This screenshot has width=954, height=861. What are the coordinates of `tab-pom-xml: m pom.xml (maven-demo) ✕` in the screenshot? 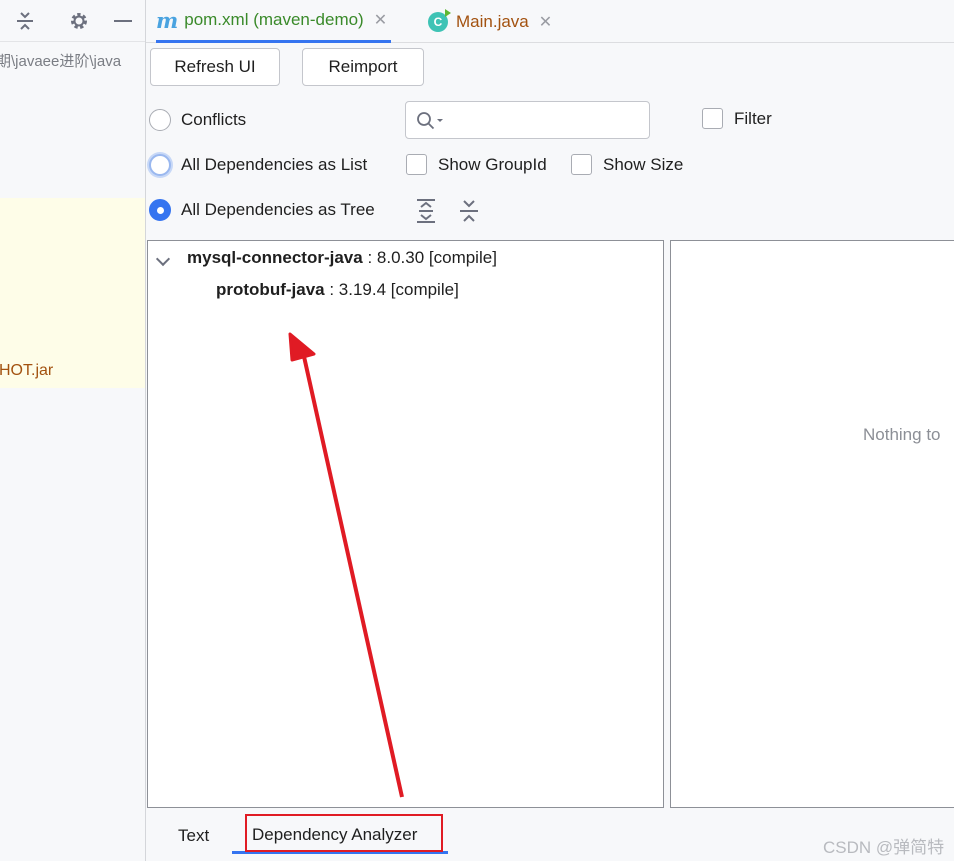 It's located at (274, 21).